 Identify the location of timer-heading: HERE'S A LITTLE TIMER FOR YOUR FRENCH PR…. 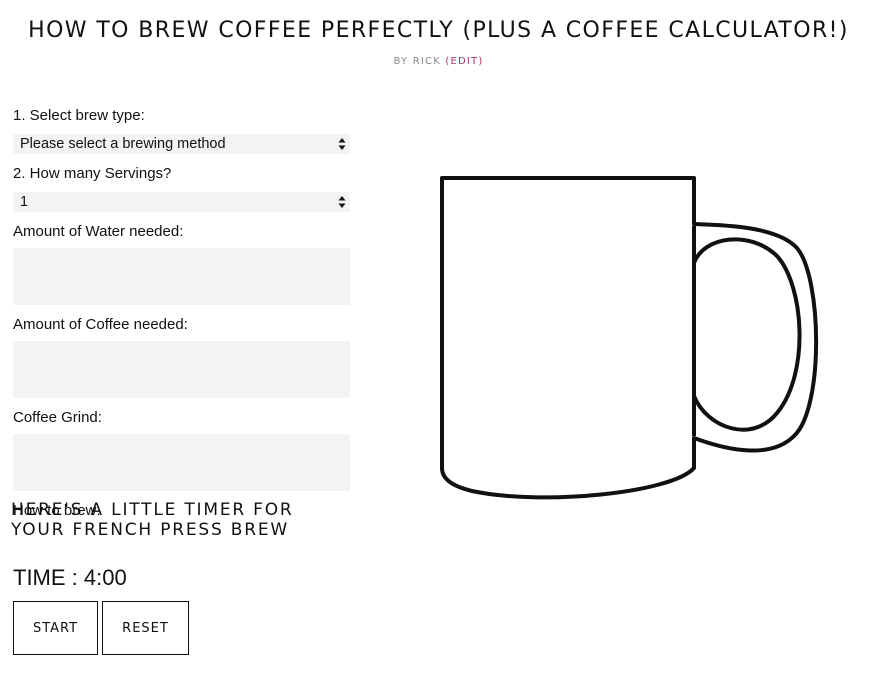
(152, 520).